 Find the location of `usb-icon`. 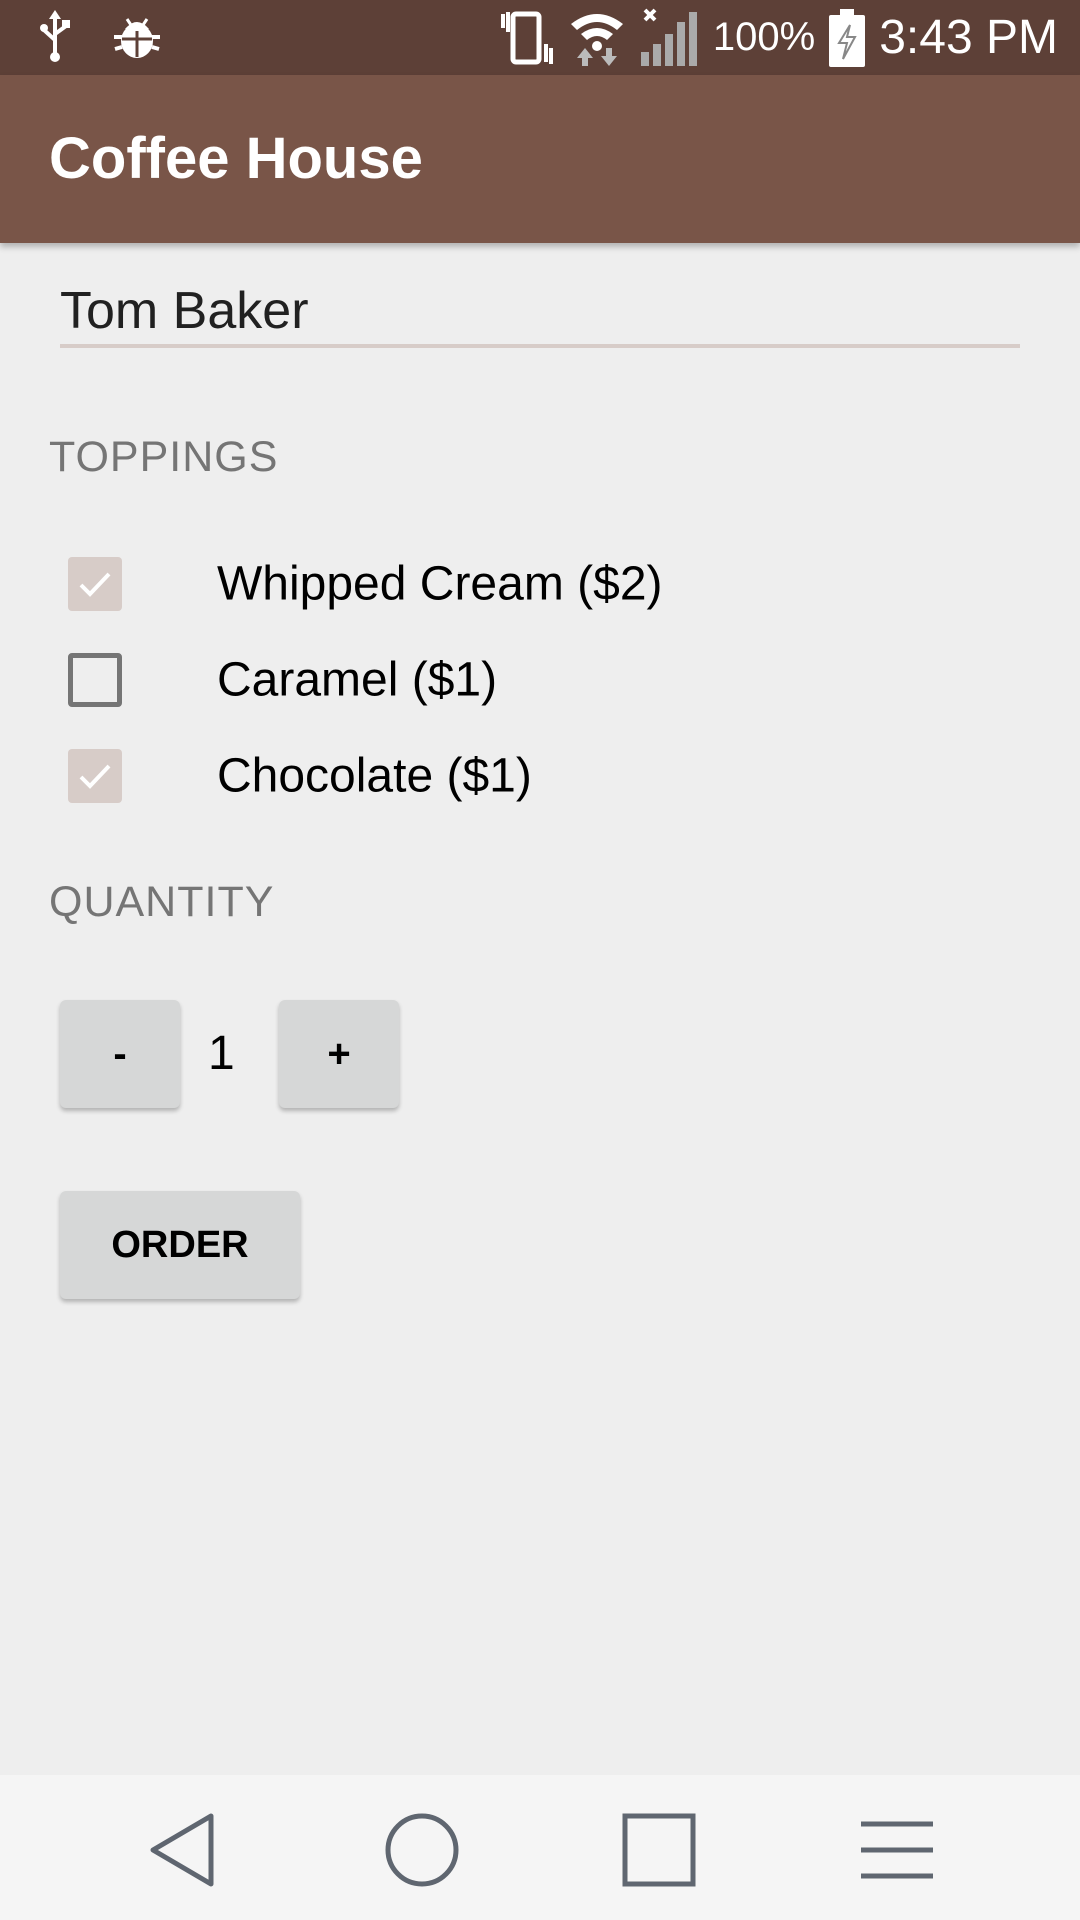

usb-icon is located at coordinates (55, 36).